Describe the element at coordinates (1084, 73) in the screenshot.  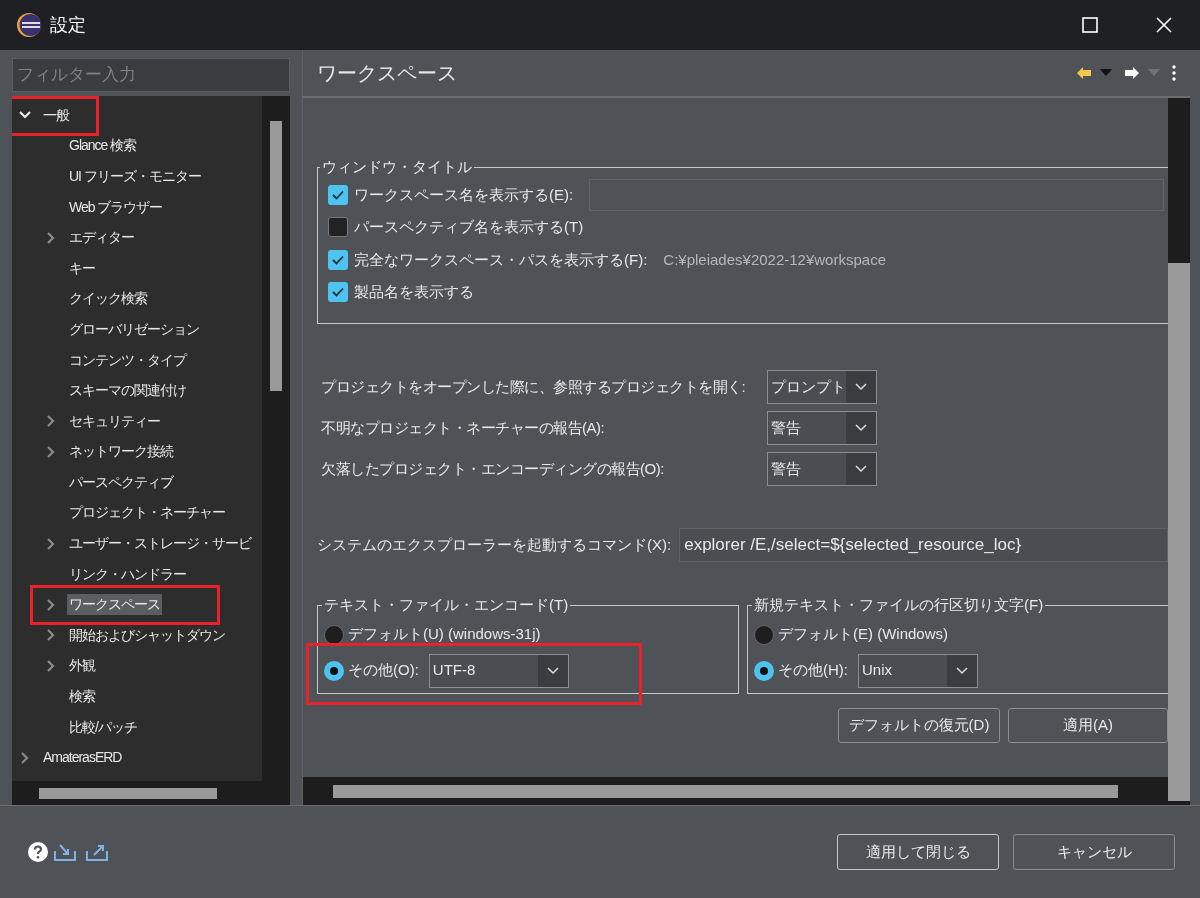
I see `back-arrow-icon` at that location.